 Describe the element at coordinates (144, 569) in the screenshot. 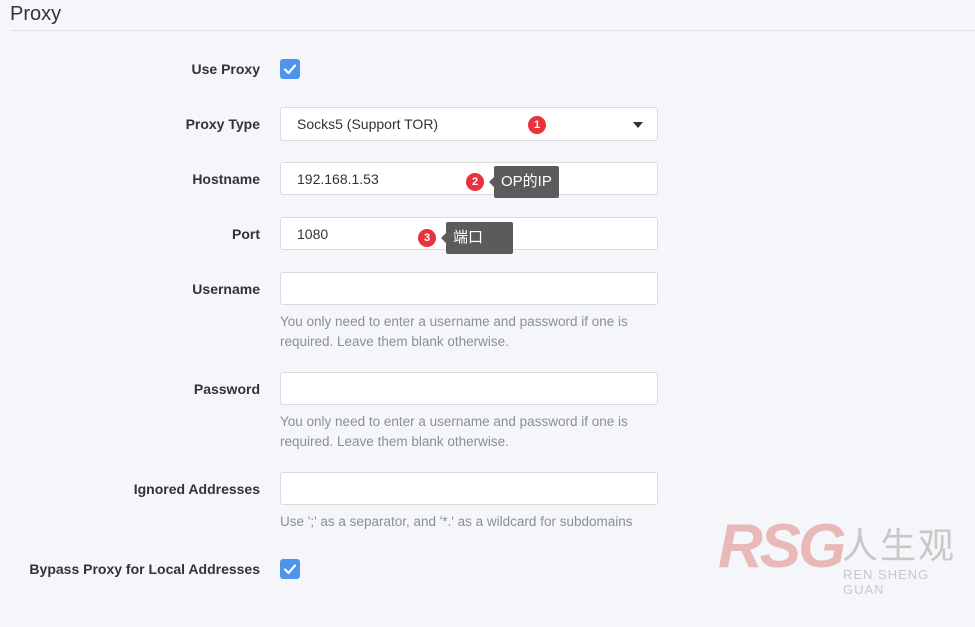

I see `bypass-local-label: Bypass Proxy for Local Addresses` at that location.